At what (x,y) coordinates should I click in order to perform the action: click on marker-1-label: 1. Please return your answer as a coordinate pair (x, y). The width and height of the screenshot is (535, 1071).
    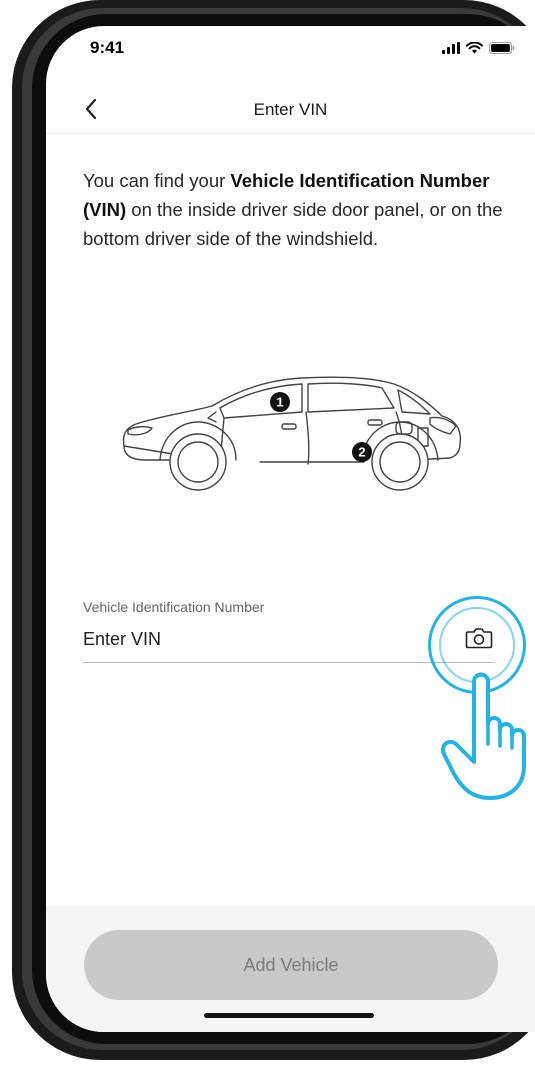
    Looking at the image, I should click on (279, 402).